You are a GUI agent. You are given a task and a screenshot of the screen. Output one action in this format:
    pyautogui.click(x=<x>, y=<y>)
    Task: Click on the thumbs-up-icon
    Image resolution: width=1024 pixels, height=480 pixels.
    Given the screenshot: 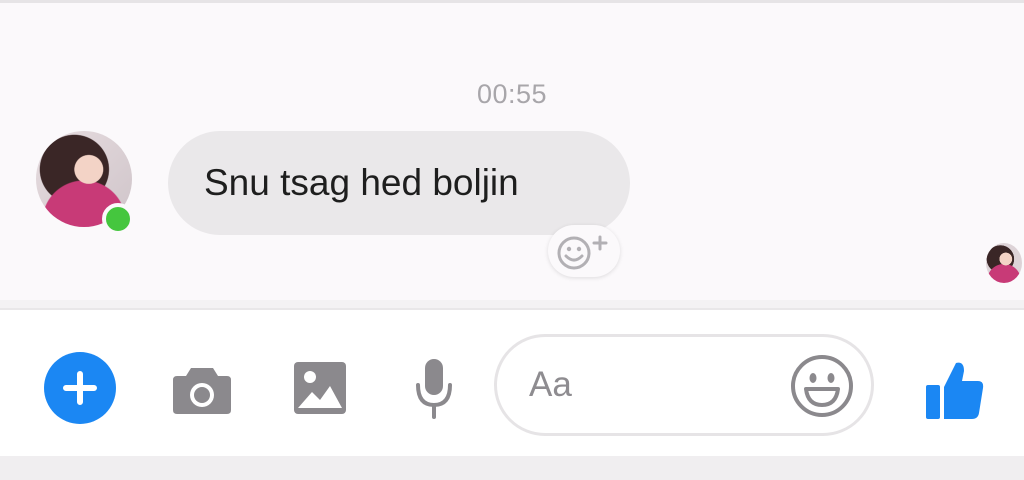 What is the action you would take?
    pyautogui.click(x=955, y=390)
    